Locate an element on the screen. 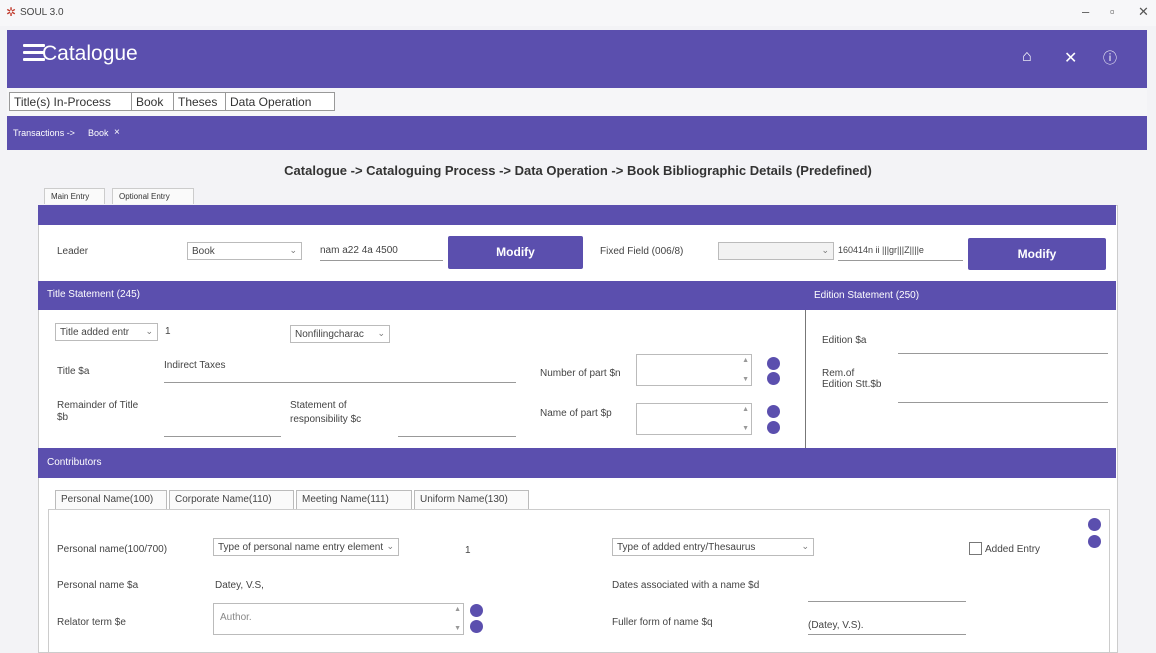  fuller-form-label: Fuller form of name $q is located at coordinates (662, 622).